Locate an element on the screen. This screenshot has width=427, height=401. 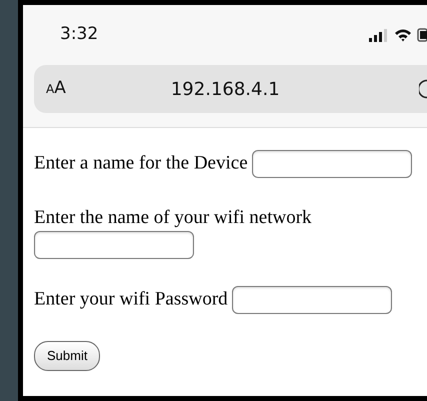
url-text: 192.168.4.1 is located at coordinates (225, 90).